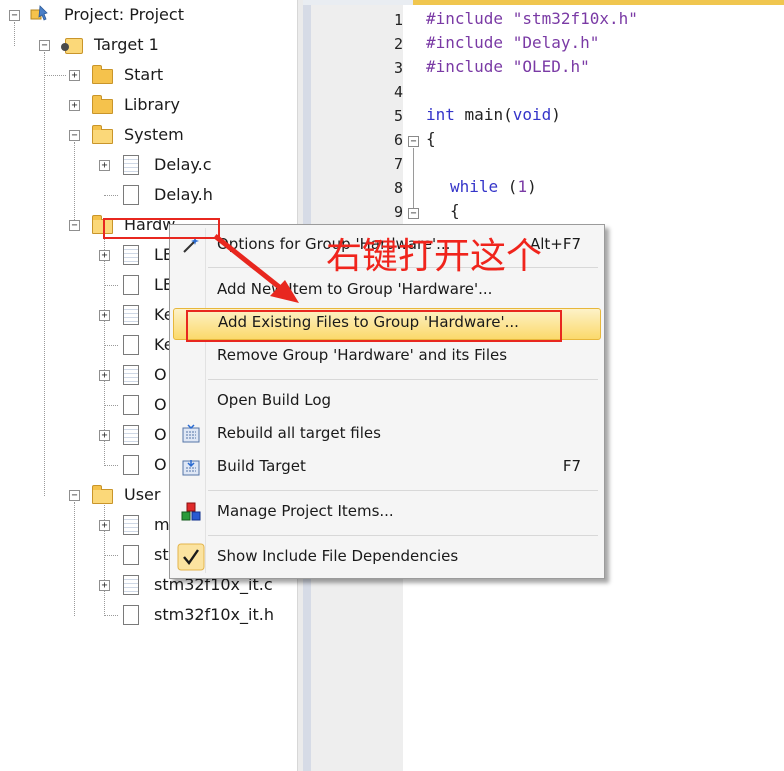 The image size is (784, 771). Describe the element at coordinates (256, 268) in the screenshot. I see `annotation-arrow-icon` at that location.